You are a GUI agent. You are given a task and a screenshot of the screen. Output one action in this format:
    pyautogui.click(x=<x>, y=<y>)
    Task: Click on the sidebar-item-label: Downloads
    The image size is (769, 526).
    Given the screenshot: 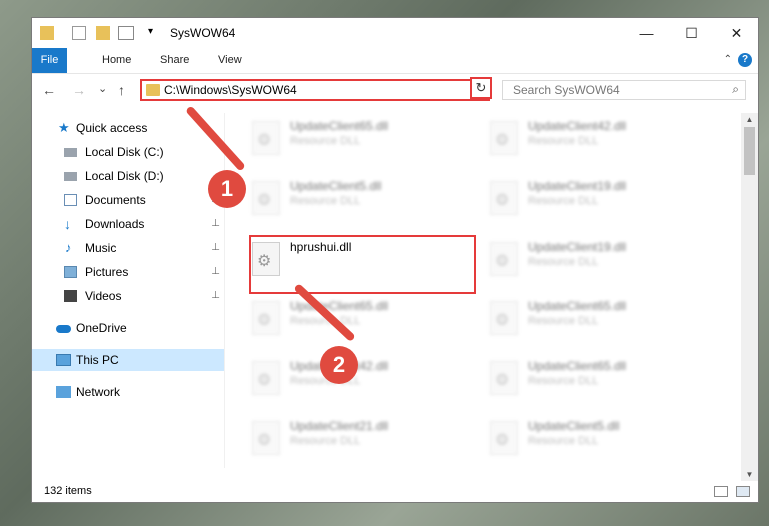 What is the action you would take?
    pyautogui.click(x=115, y=224)
    